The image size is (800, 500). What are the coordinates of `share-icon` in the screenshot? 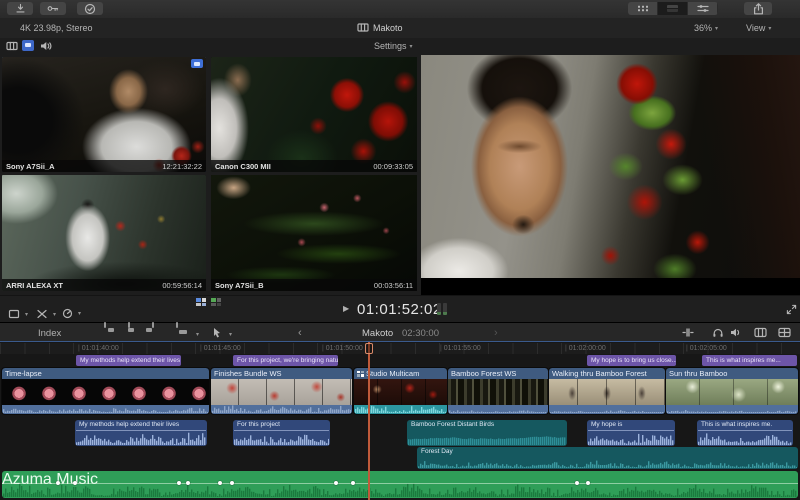 It's located at (758, 8).